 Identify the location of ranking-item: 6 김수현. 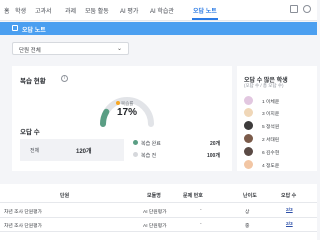
(279, 152).